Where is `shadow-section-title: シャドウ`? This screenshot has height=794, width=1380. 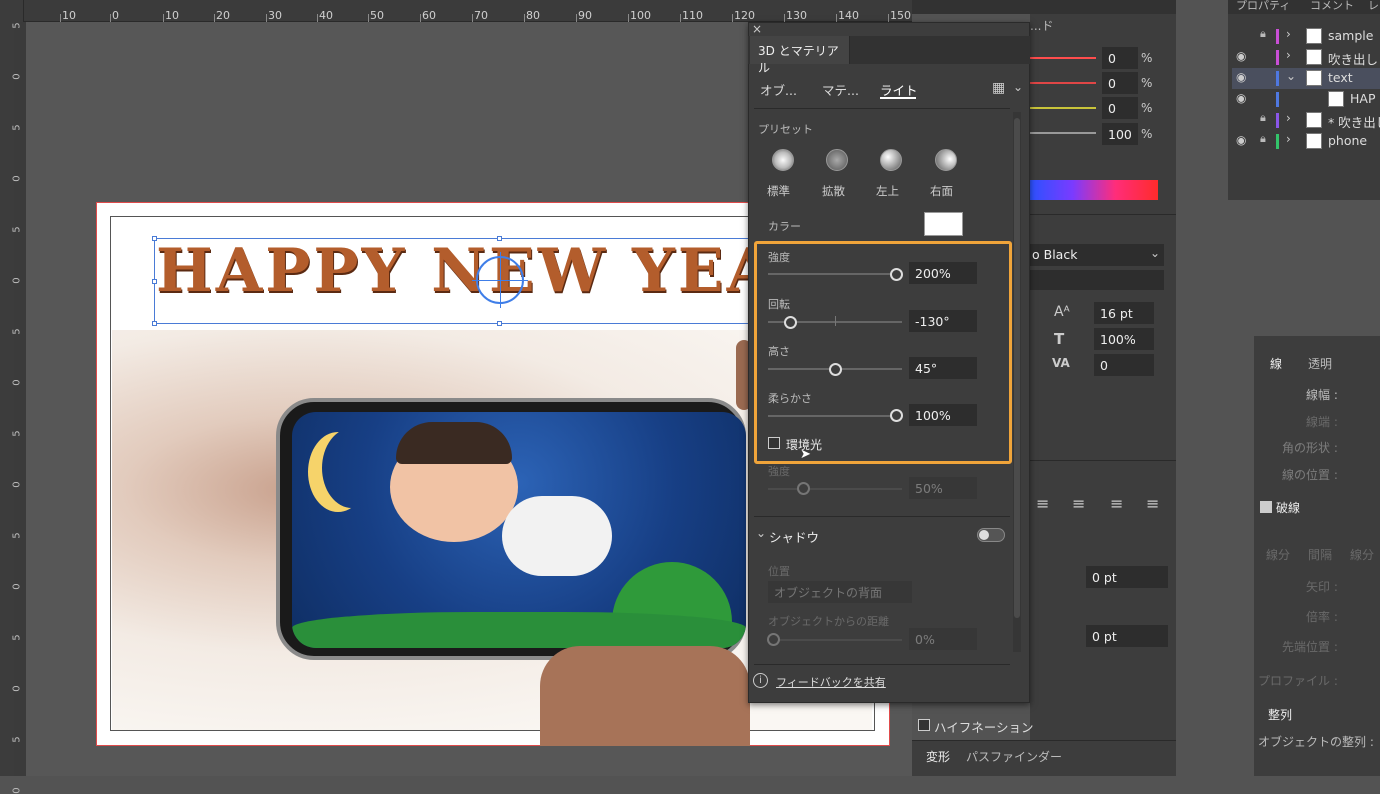 shadow-section-title: シャドウ is located at coordinates (794, 536).